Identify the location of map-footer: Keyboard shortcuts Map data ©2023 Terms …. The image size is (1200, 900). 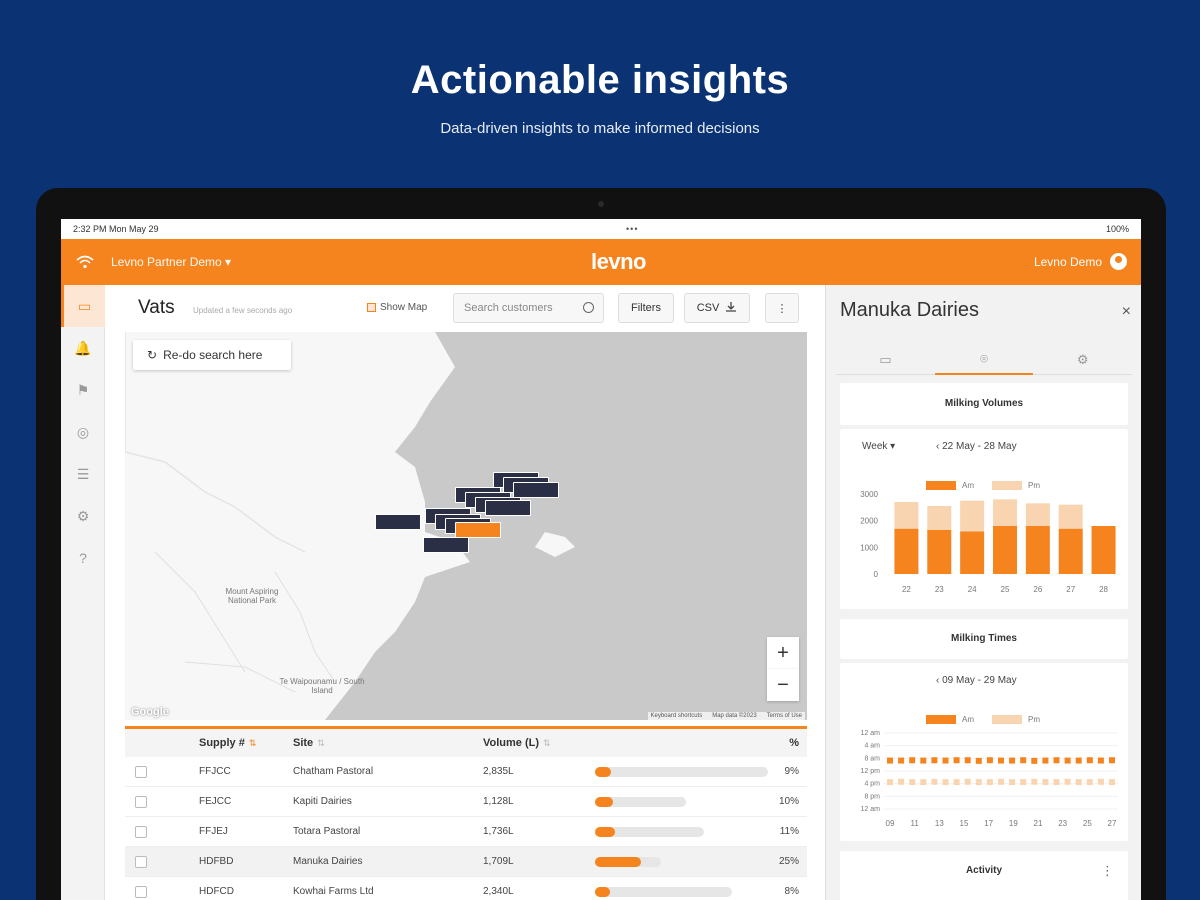
(726, 716).